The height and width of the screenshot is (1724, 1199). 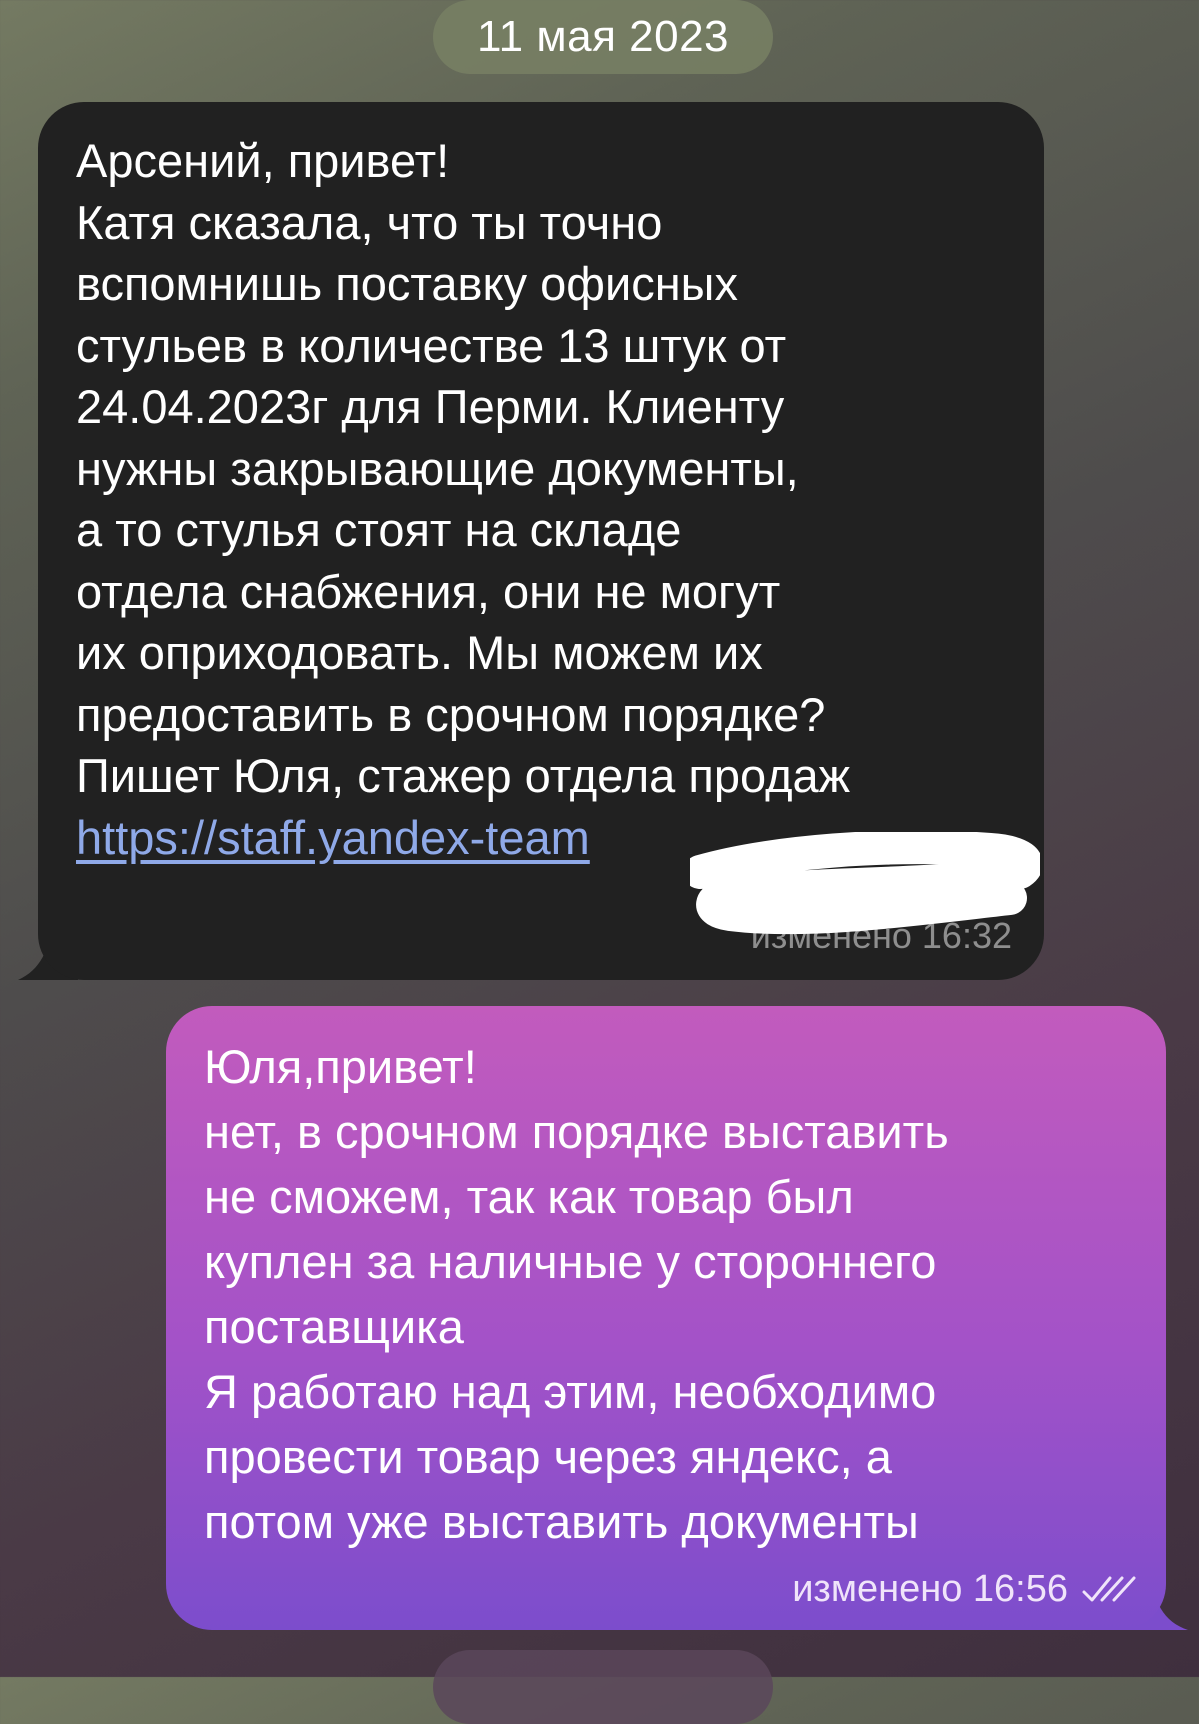 What do you see at coordinates (529, 1196) in the screenshot?
I see `message-text-line: не сможем, так как товар был` at bounding box center [529, 1196].